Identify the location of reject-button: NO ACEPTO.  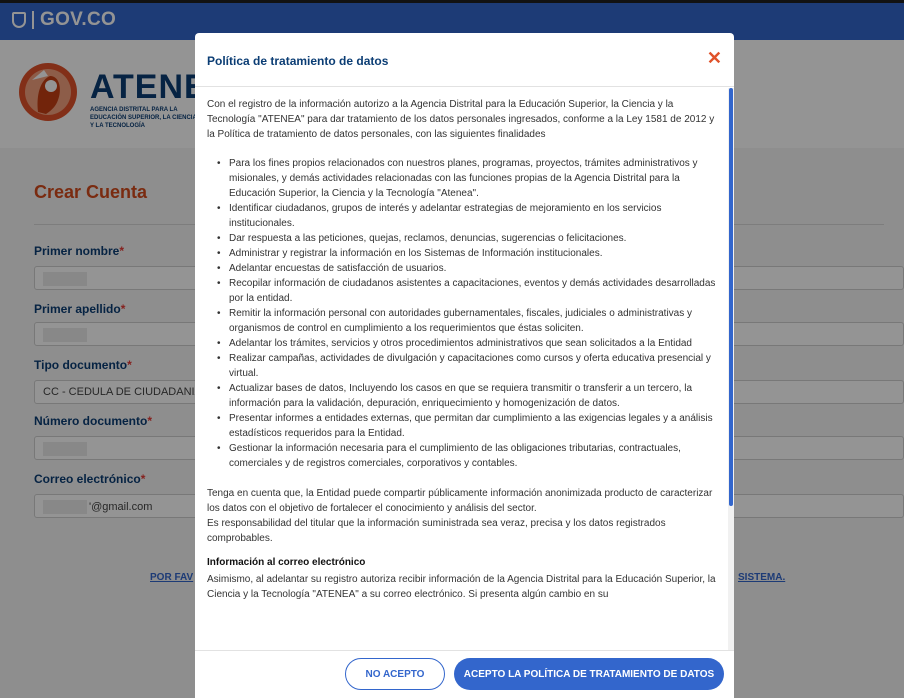
(395, 674).